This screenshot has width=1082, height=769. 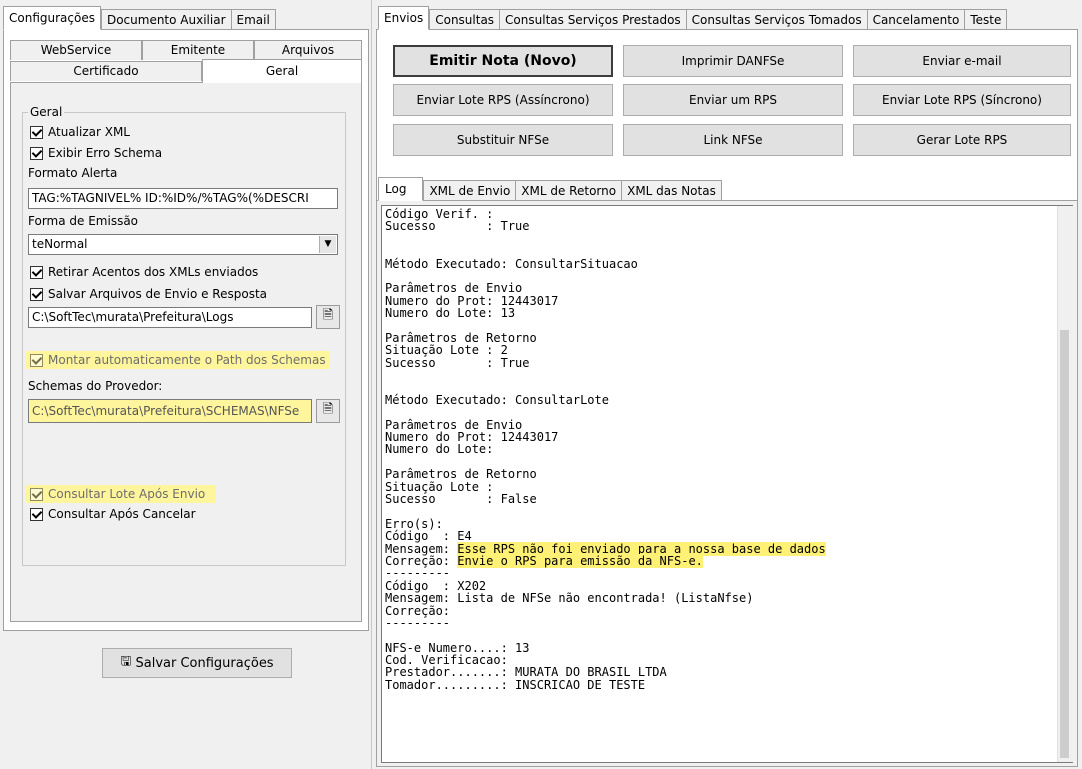 What do you see at coordinates (461, 474) in the screenshot?
I see `log-line: Parâmetros de Retorno` at bounding box center [461, 474].